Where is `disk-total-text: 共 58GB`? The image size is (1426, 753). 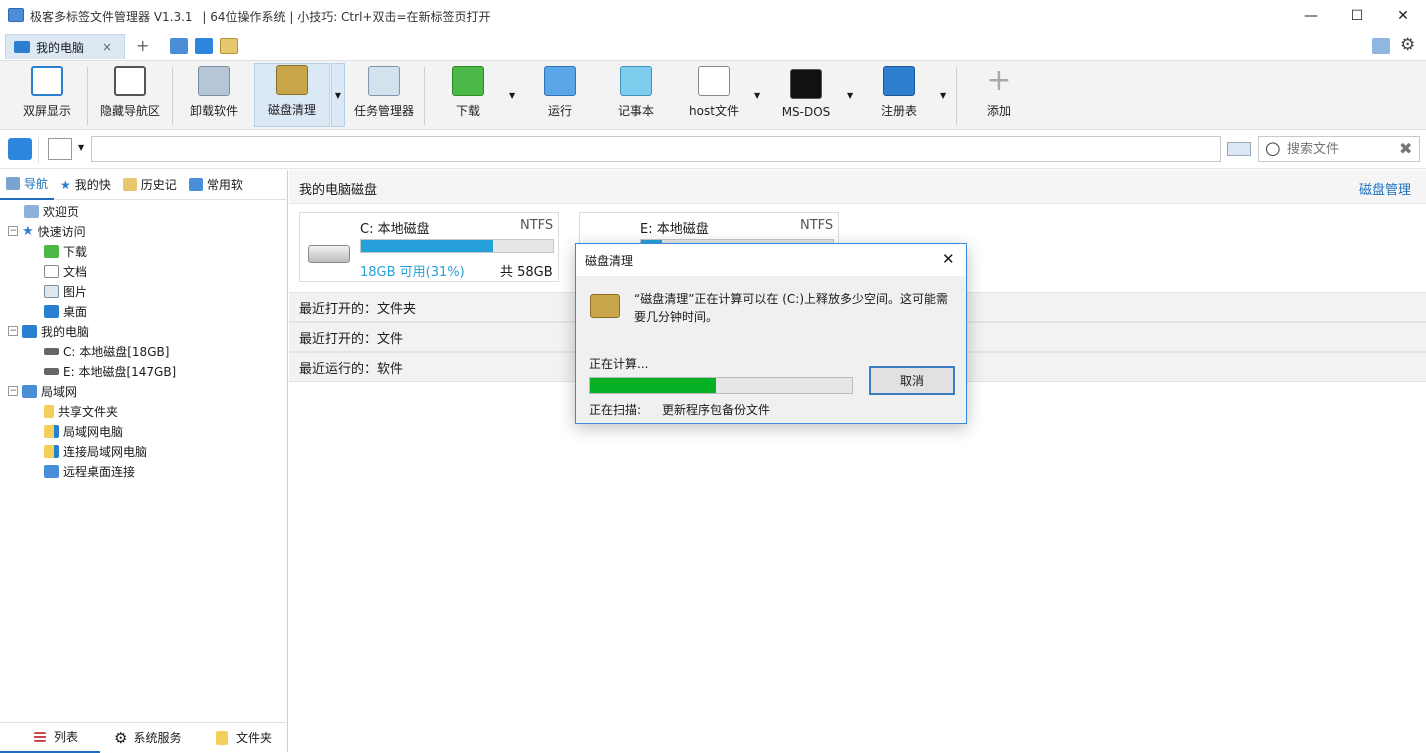
disk-total-text: 共 58GB is located at coordinates (526, 272).